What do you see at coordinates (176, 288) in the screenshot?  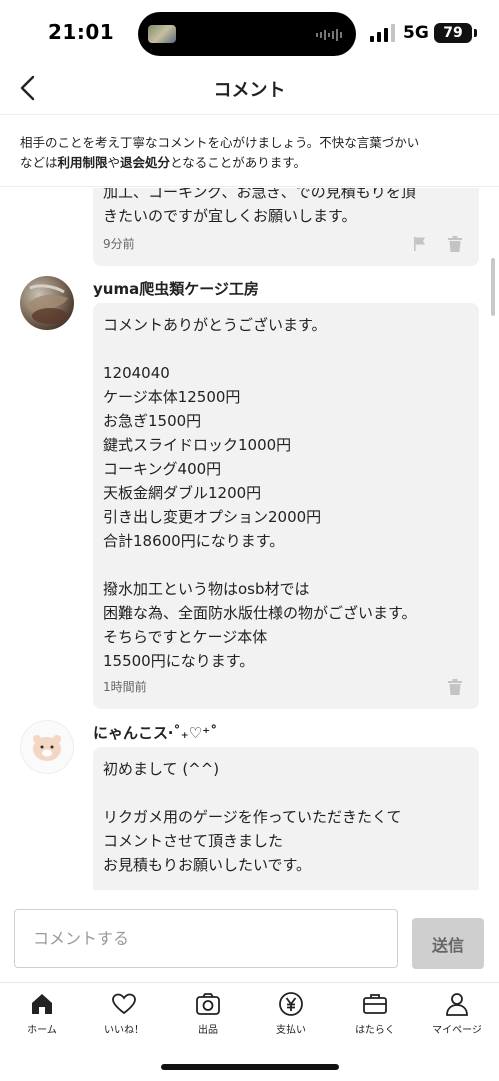 I see `comment-username: yuma爬虫類ケージ工房` at bounding box center [176, 288].